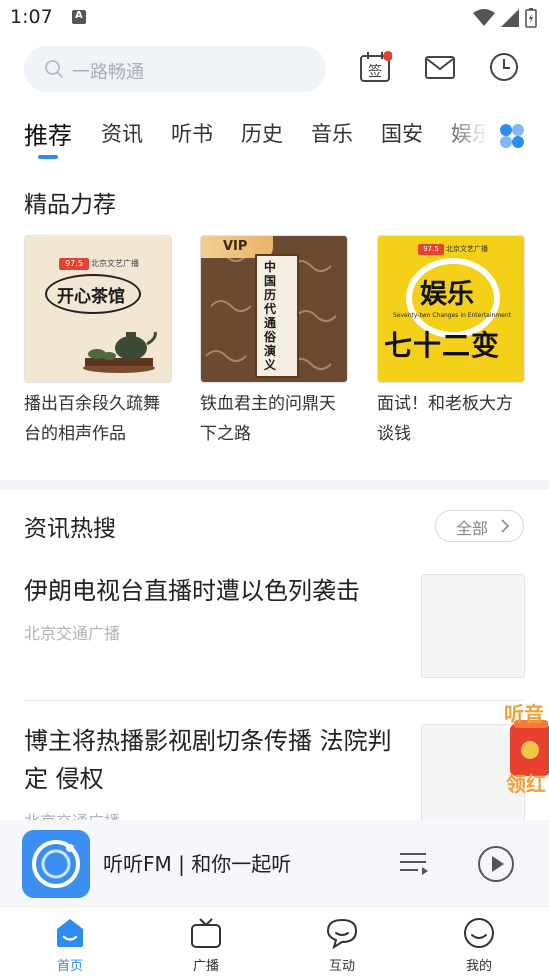  I want to click on red-envelope-badge: 听音 领红, so click(524, 751).